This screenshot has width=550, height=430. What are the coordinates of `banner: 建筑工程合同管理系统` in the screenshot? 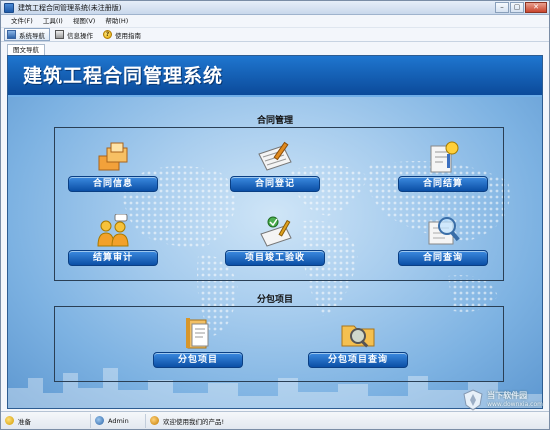 It's located at (275, 76).